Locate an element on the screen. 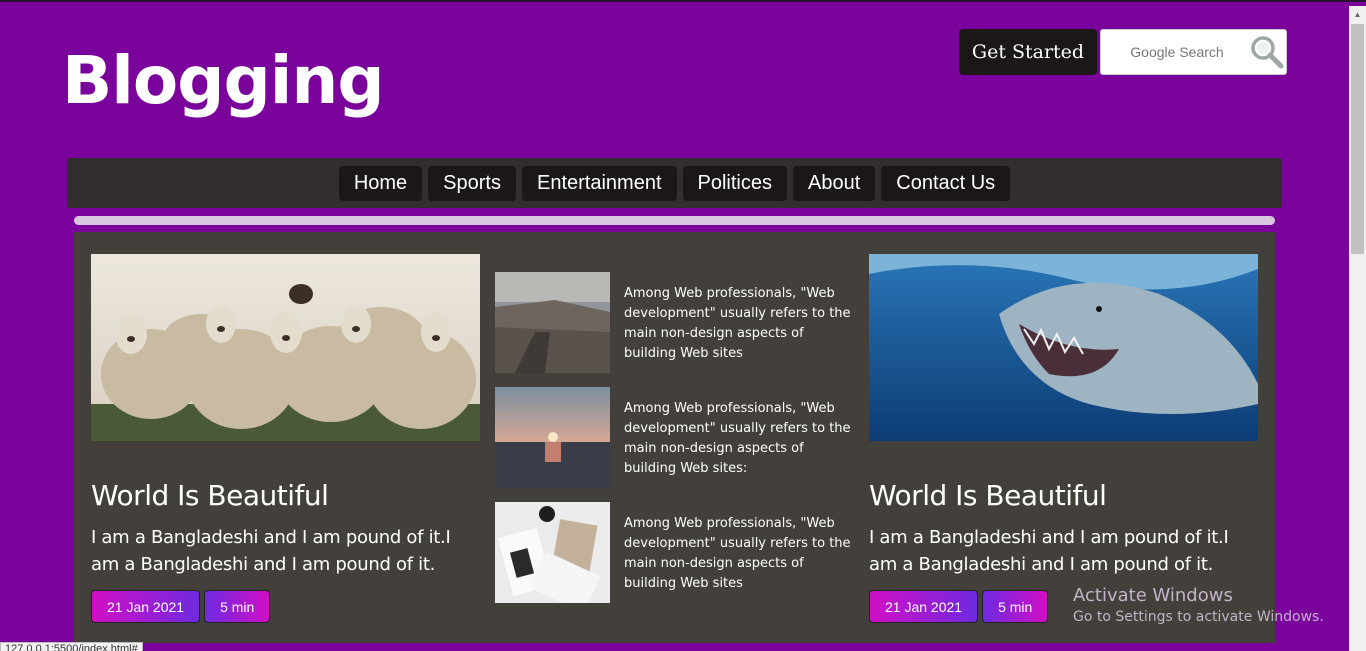 The height and width of the screenshot is (651, 1366). search-box is located at coordinates (1193, 52).